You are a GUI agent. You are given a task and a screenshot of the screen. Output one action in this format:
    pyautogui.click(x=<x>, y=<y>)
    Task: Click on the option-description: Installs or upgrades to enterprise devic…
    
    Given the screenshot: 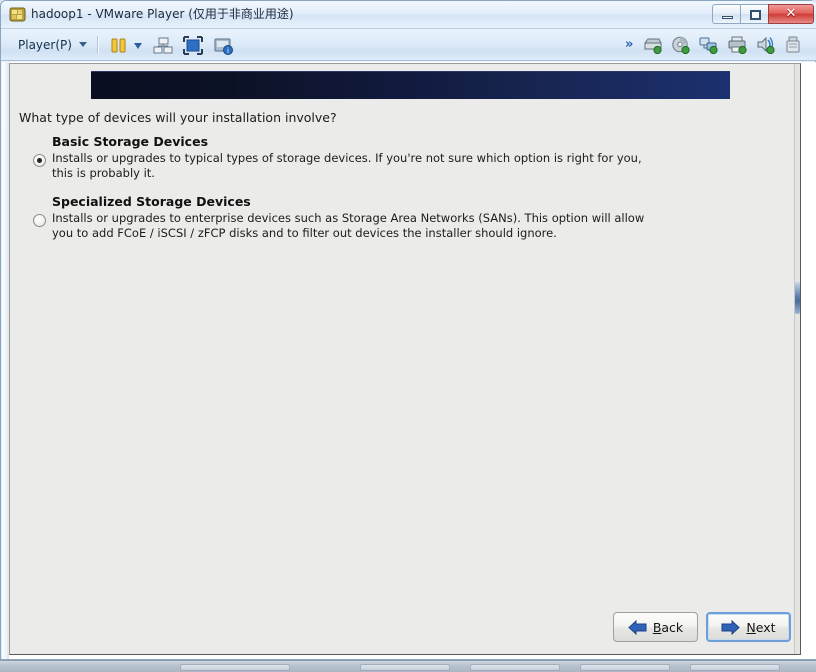 What is the action you would take?
    pyautogui.click(x=348, y=225)
    